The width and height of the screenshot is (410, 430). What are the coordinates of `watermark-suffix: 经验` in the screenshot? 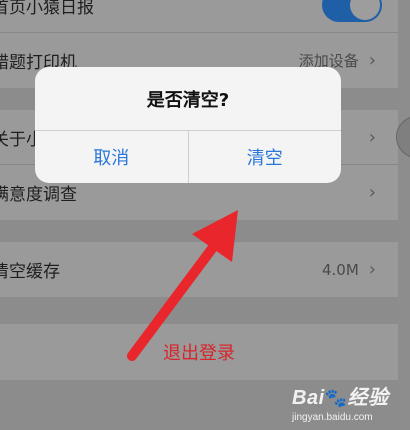 It's located at (368, 398).